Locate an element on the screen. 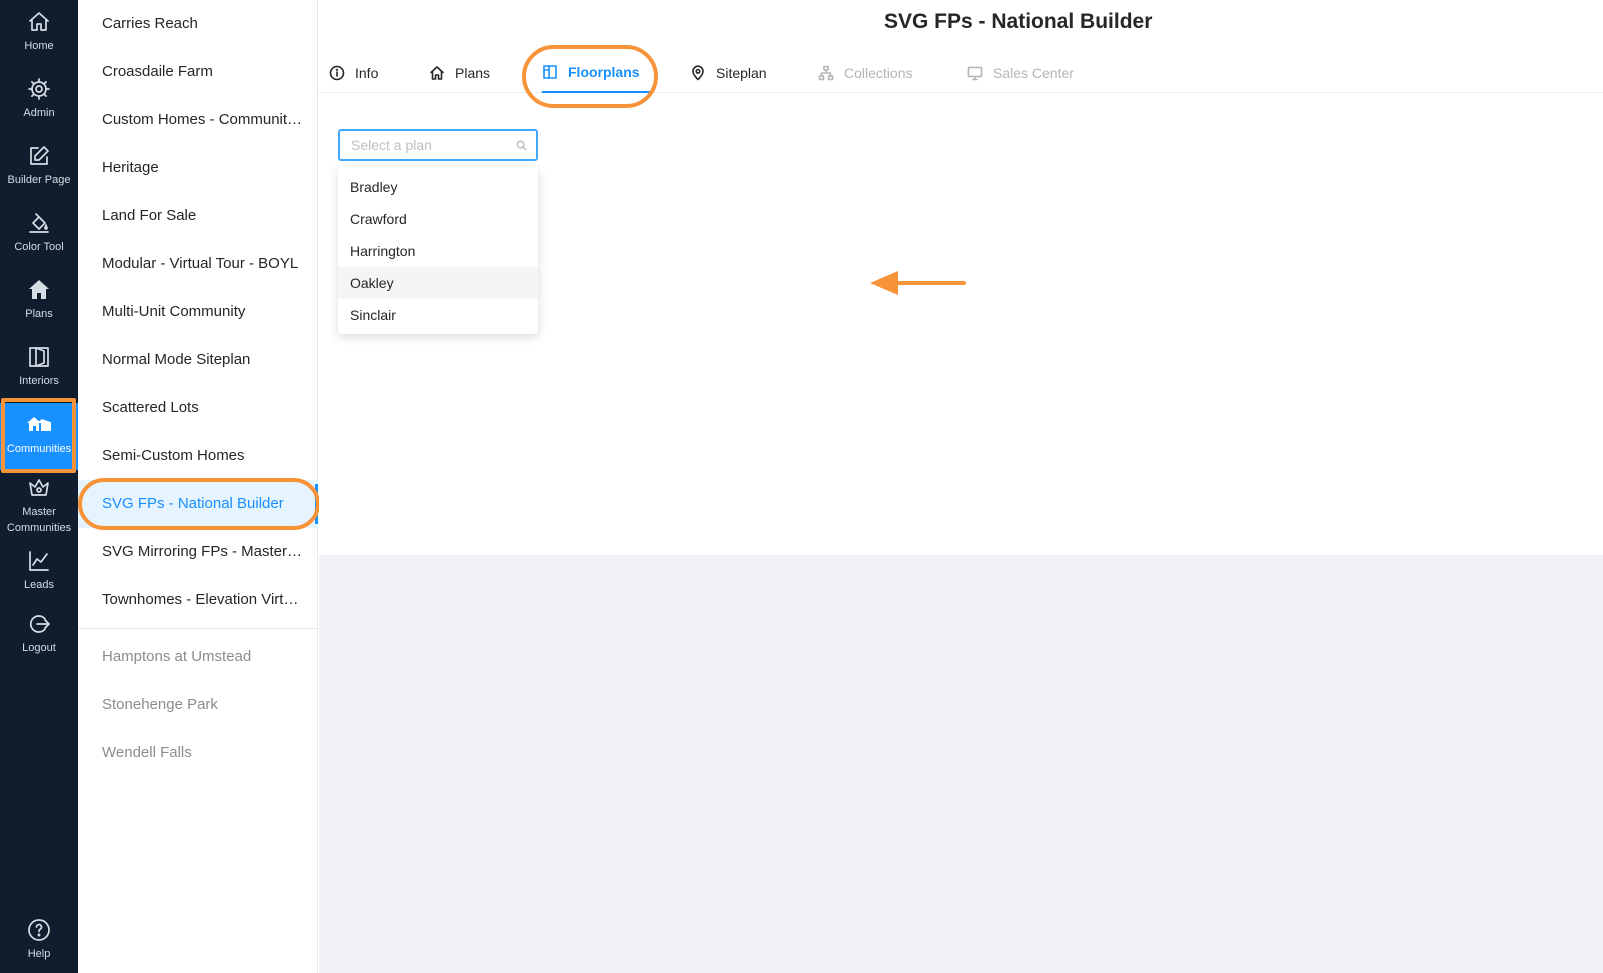 This screenshot has height=973, width=1603. search-icon is located at coordinates (521, 145).